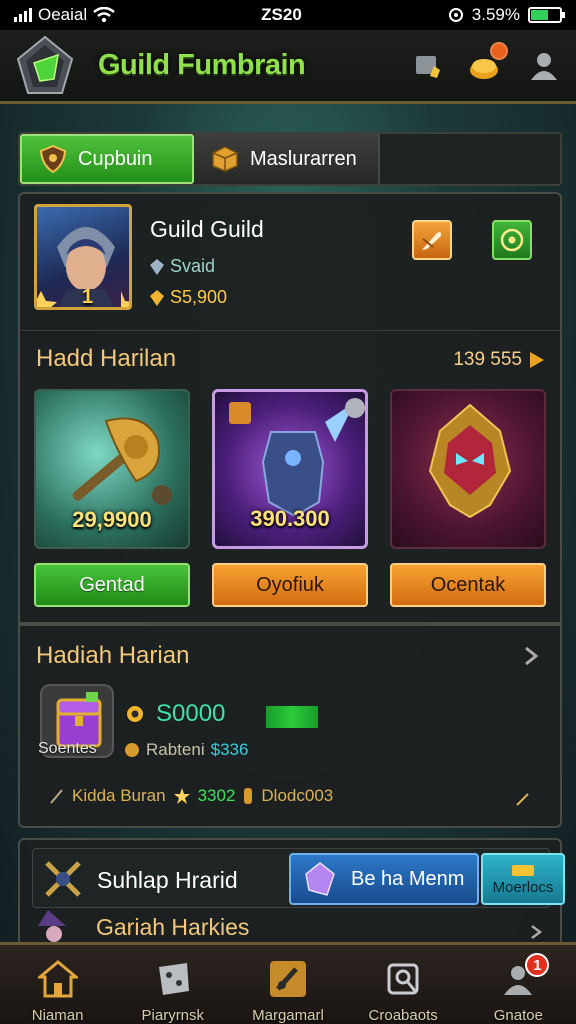 This screenshot has height=1024, width=576. I want to click on counter-value: 139 555, so click(487, 359).